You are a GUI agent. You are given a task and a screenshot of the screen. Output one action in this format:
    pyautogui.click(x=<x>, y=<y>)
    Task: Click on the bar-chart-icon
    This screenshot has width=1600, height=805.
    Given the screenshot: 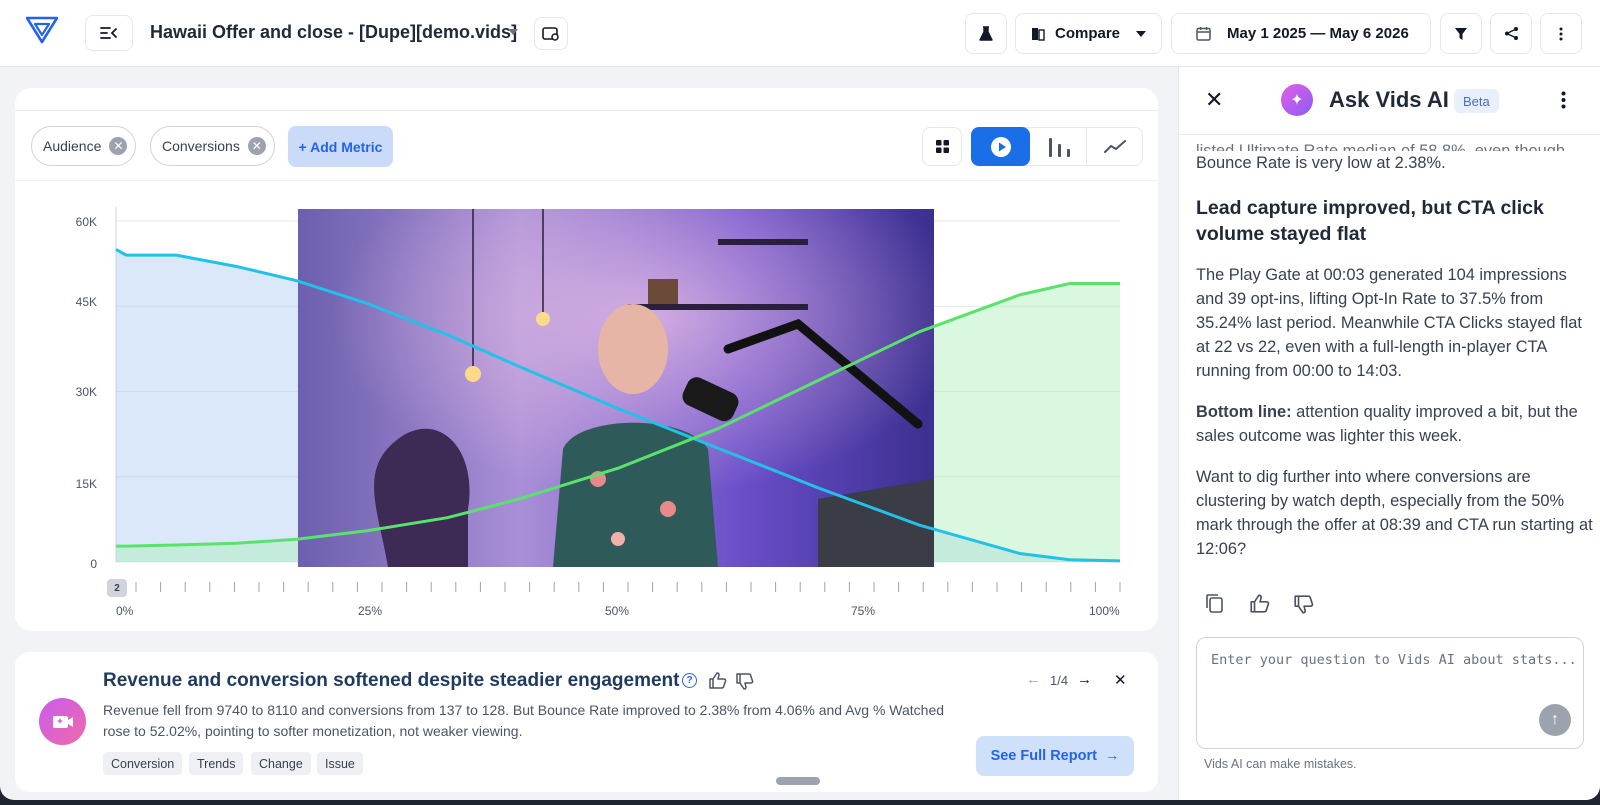 What is the action you would take?
    pyautogui.click(x=1059, y=147)
    